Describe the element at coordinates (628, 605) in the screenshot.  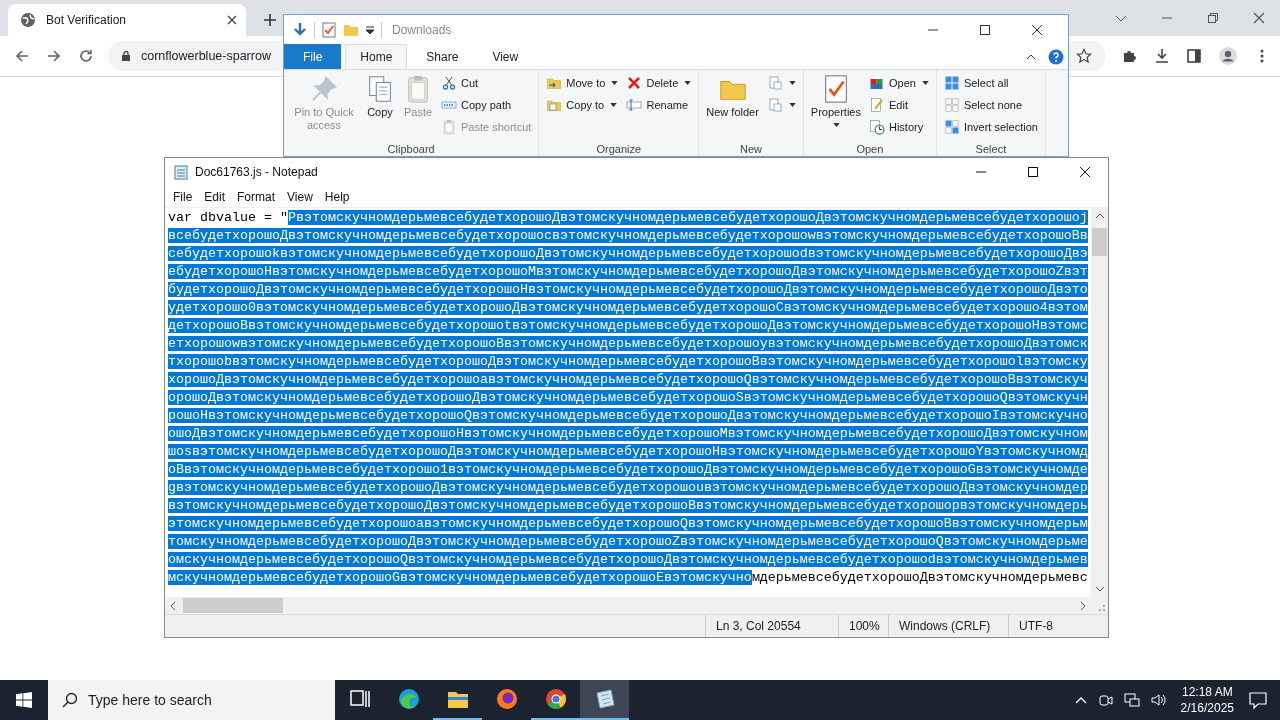
I see `horizontal-scrollbar` at that location.